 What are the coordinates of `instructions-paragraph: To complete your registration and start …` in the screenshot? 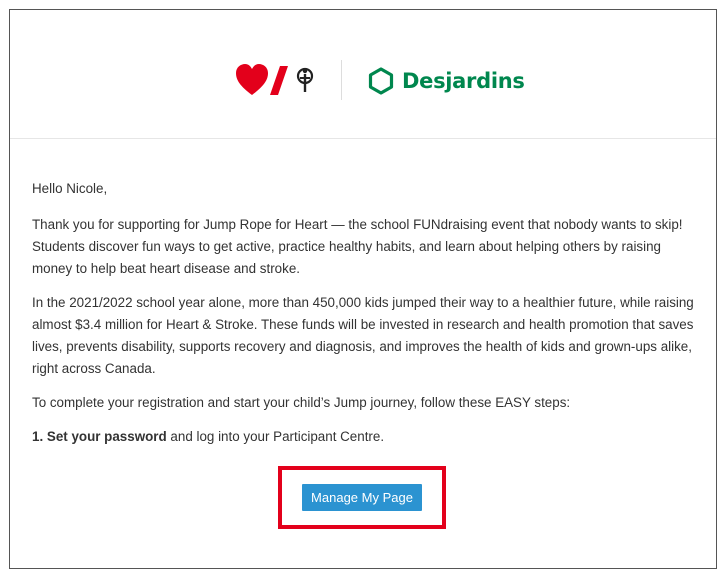 It's located at (301, 402).